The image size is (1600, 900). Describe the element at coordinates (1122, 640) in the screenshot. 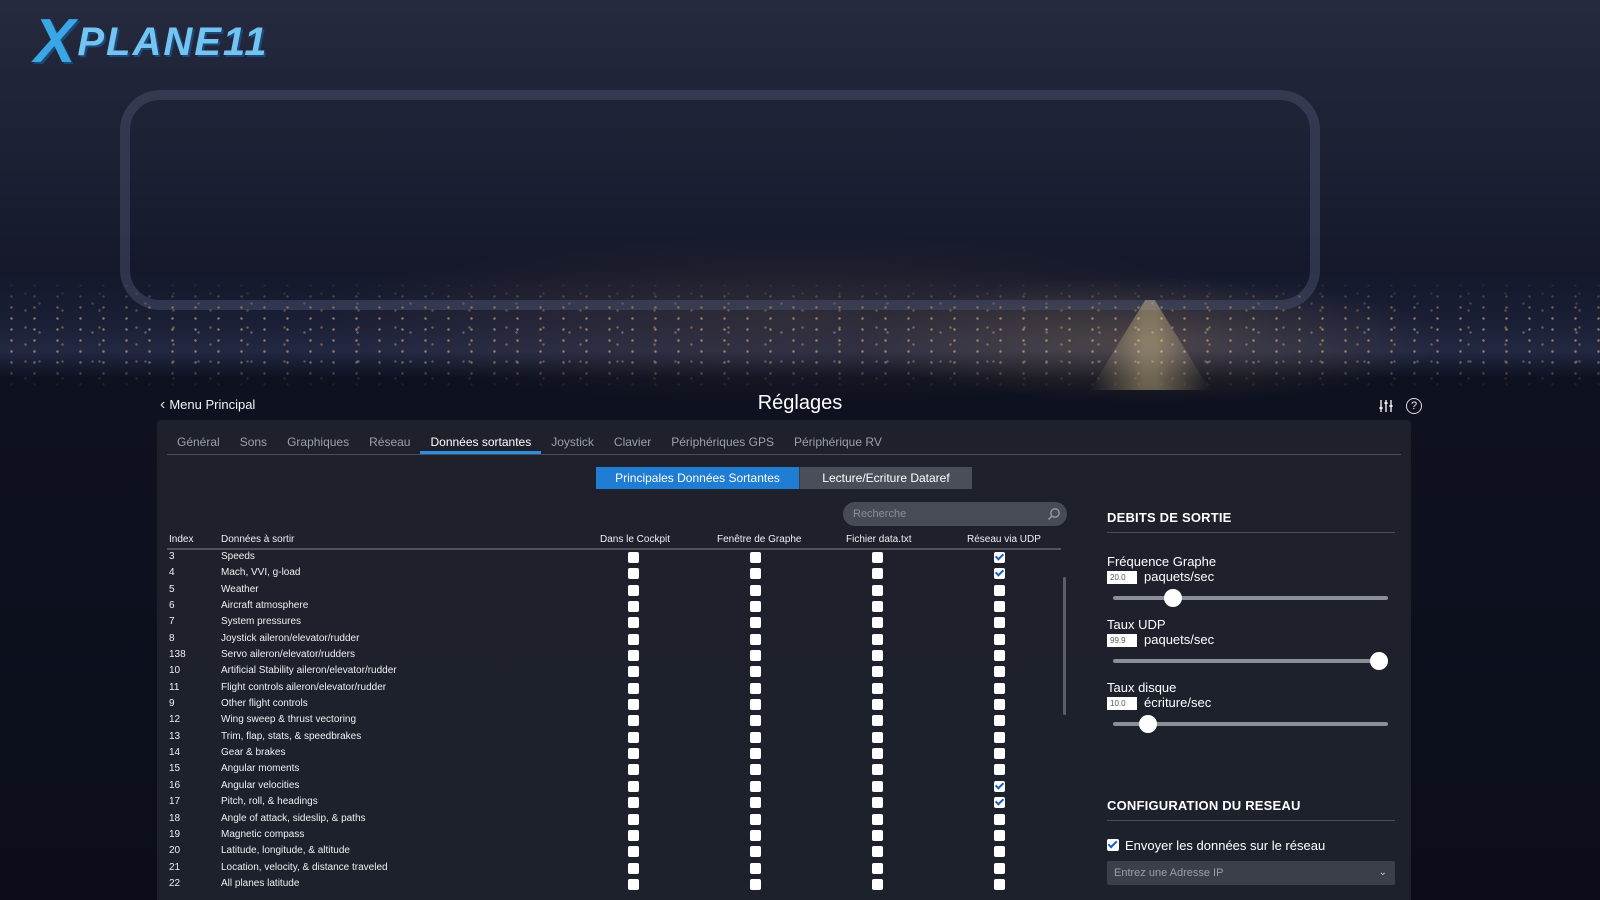

I see `udp-rate-value: 99.9` at that location.